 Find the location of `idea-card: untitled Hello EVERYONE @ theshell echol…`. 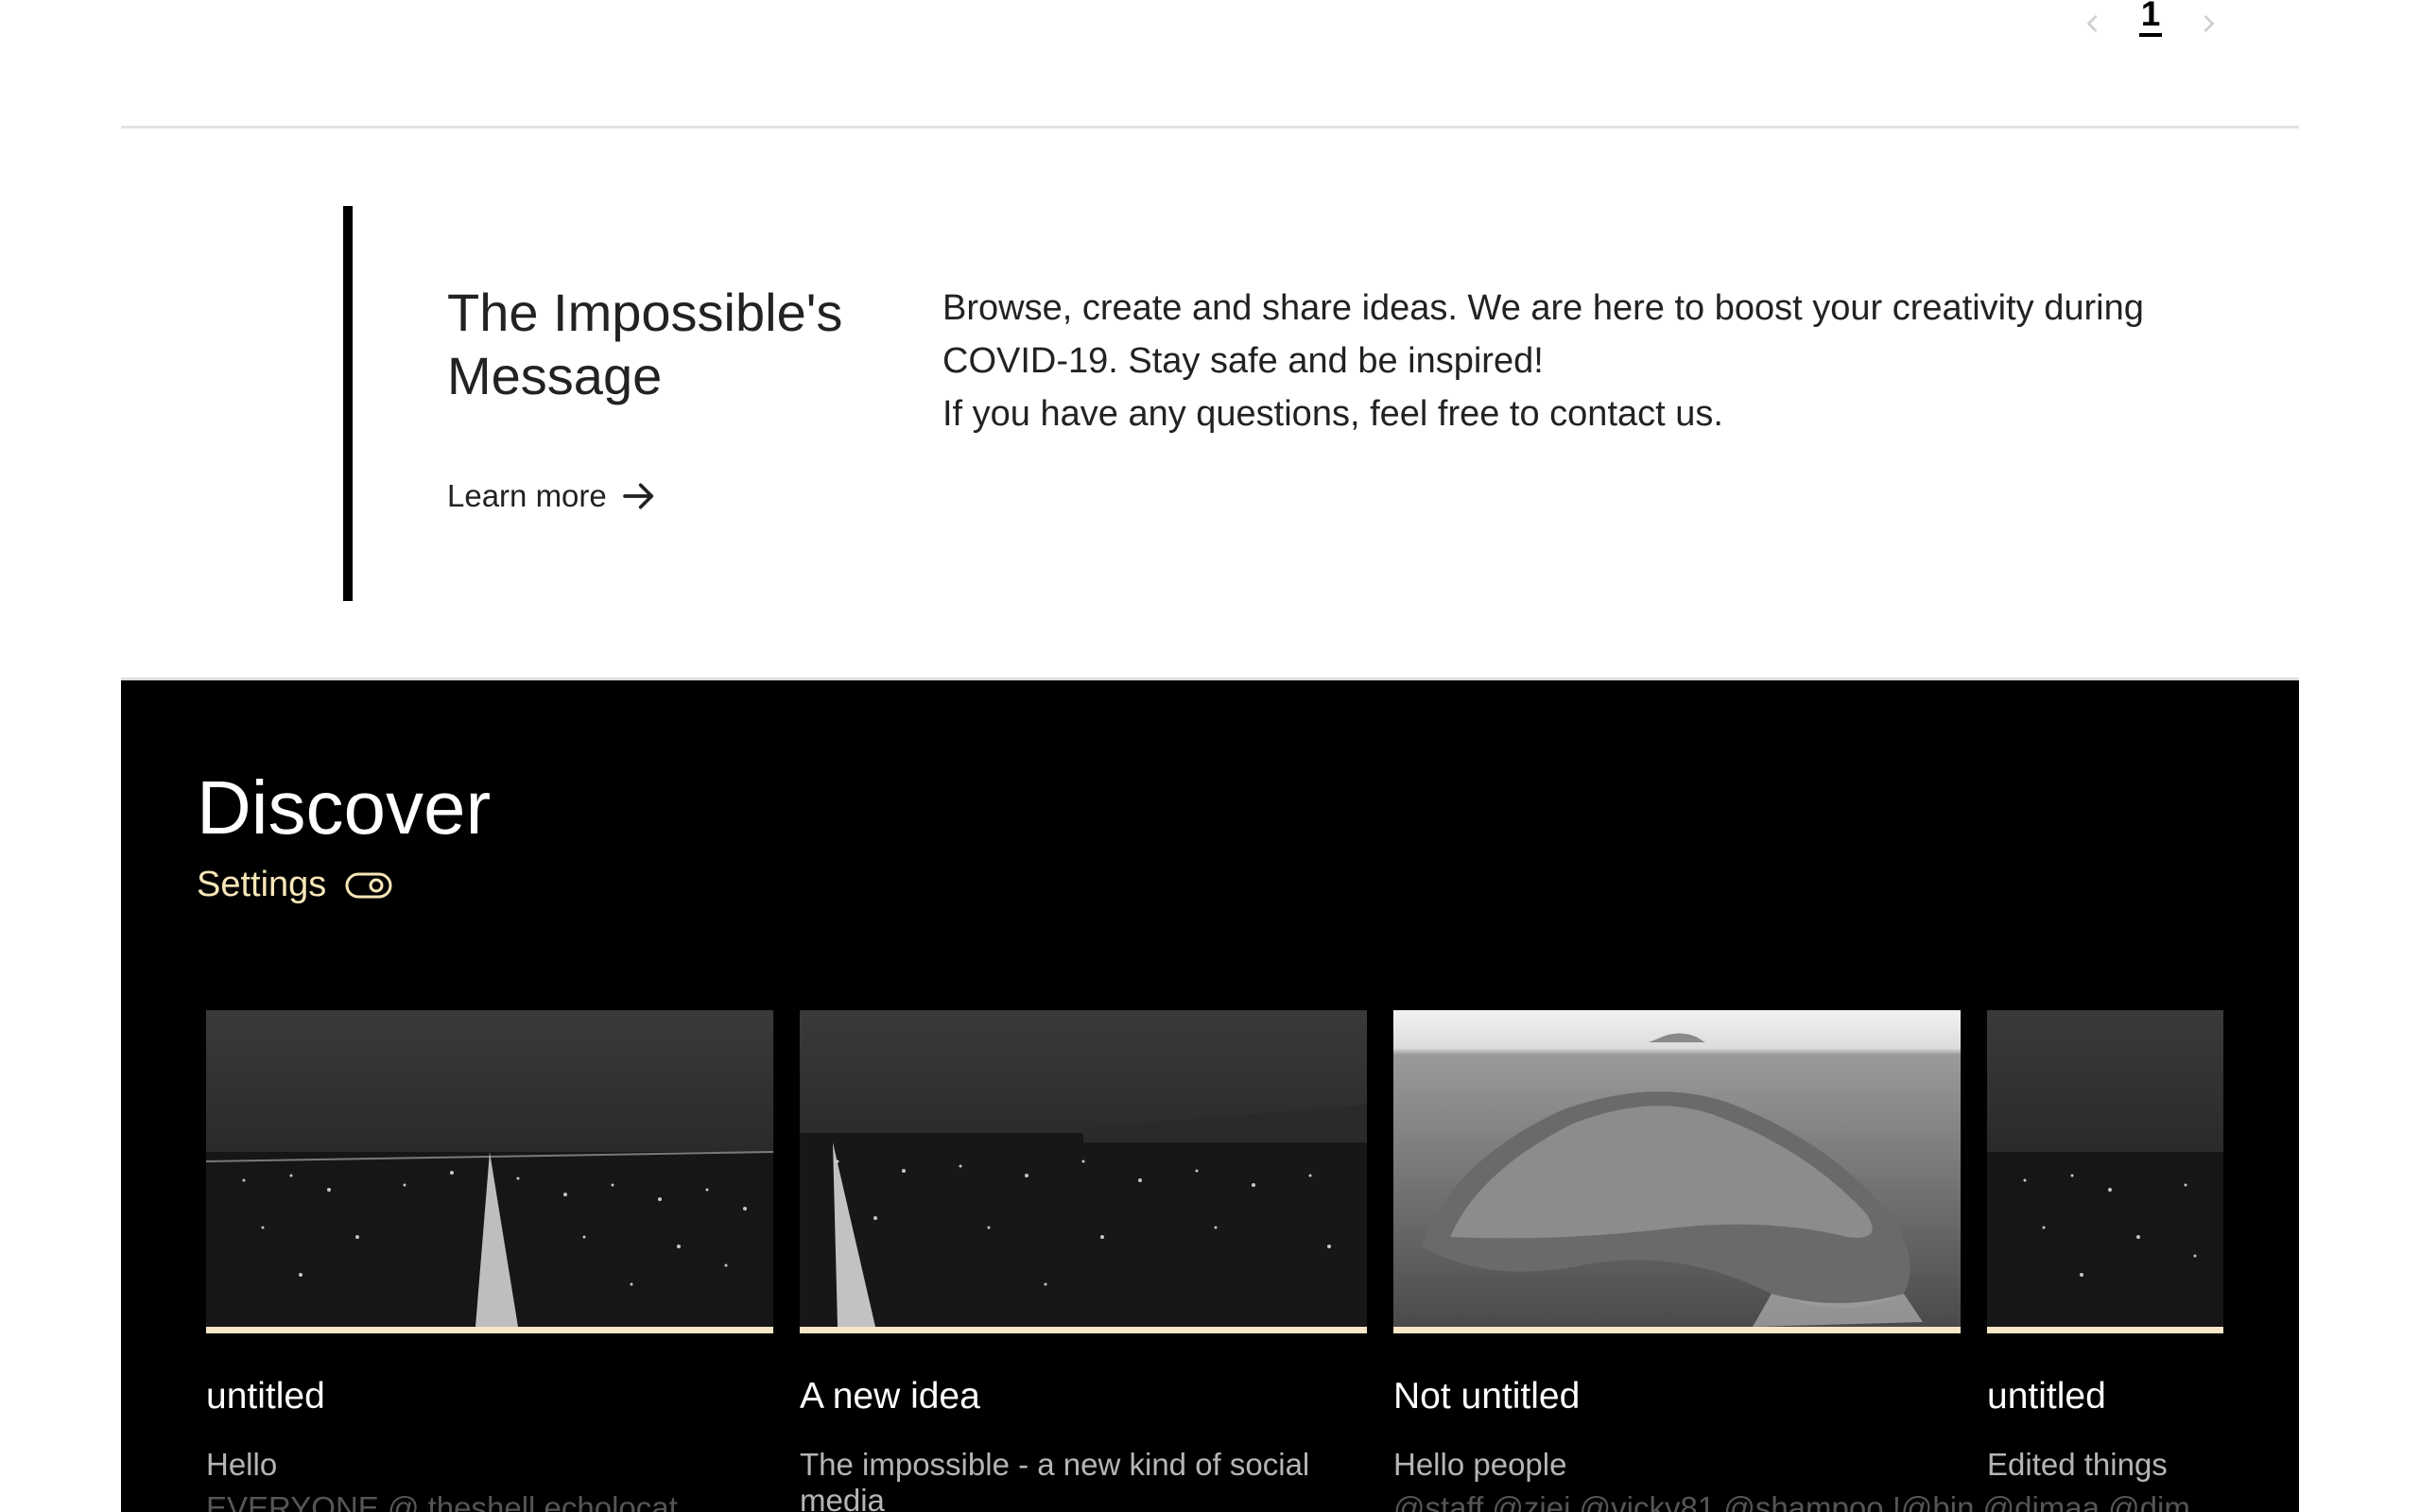

idea-card: untitled Hello EVERYONE @ theshell echol… is located at coordinates (490, 1261).